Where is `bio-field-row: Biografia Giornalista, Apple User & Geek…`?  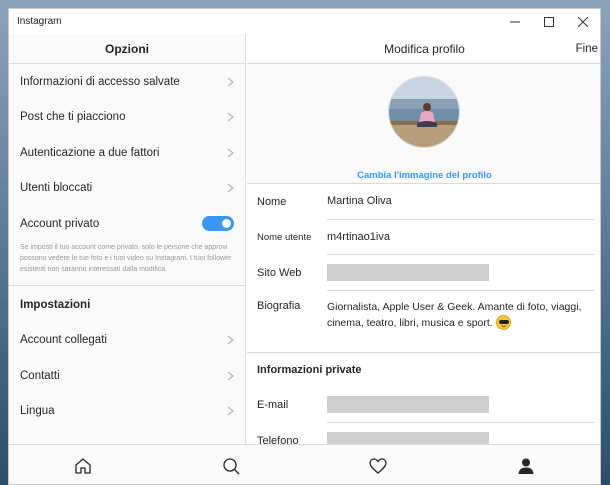
bio-field-row: Biografia Giornalista, Apple User & Geek… is located at coordinates (423, 322).